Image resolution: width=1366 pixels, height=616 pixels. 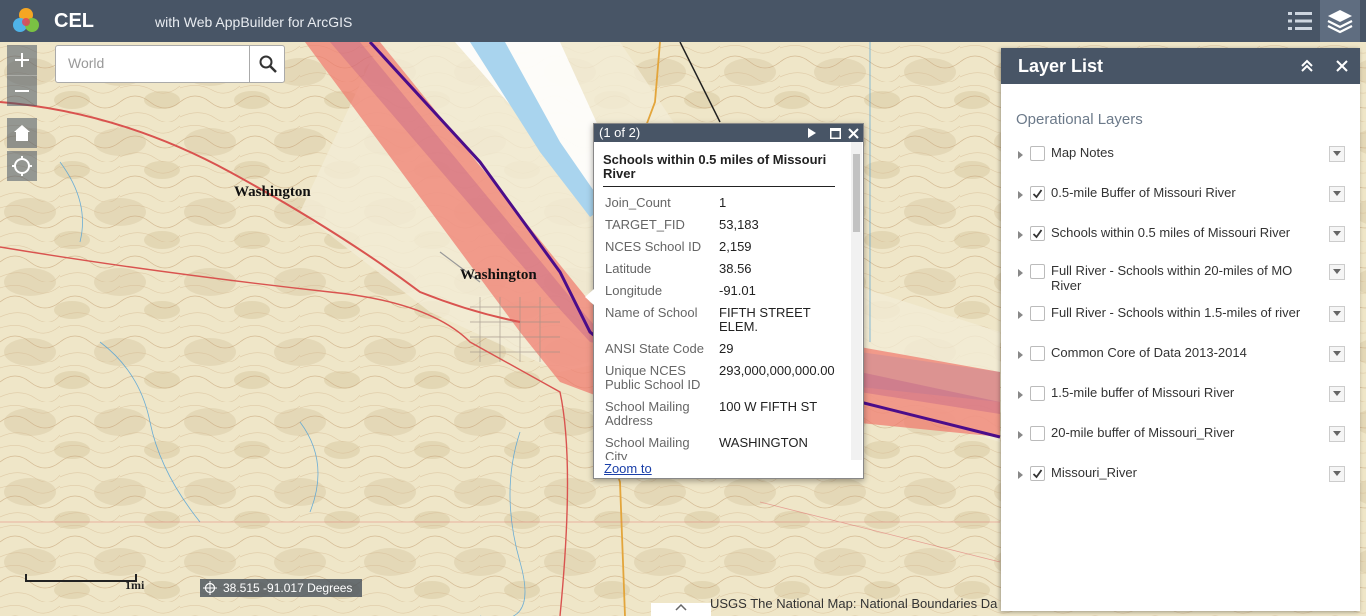 What do you see at coordinates (1342, 66) in the screenshot?
I see `close-panel-icon` at bounding box center [1342, 66].